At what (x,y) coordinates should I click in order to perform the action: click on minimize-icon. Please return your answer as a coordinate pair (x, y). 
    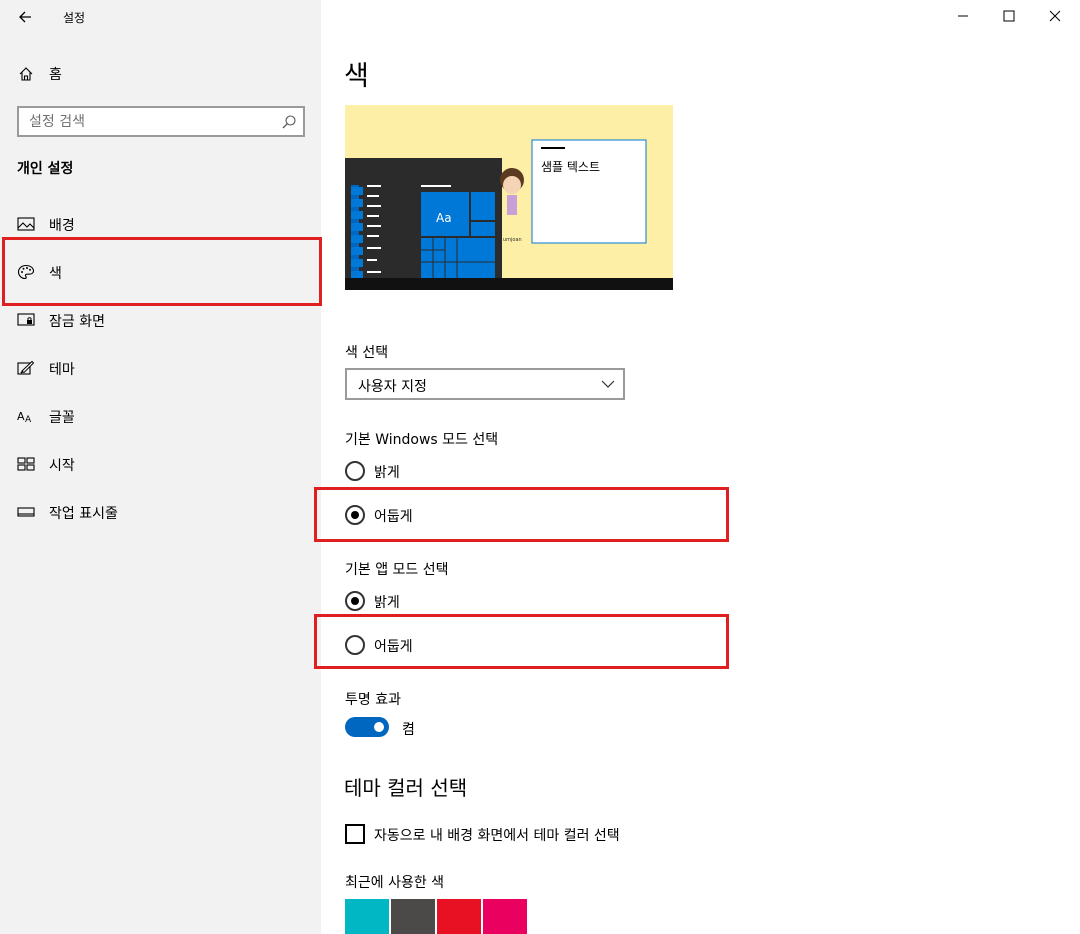
    Looking at the image, I should click on (963, 16).